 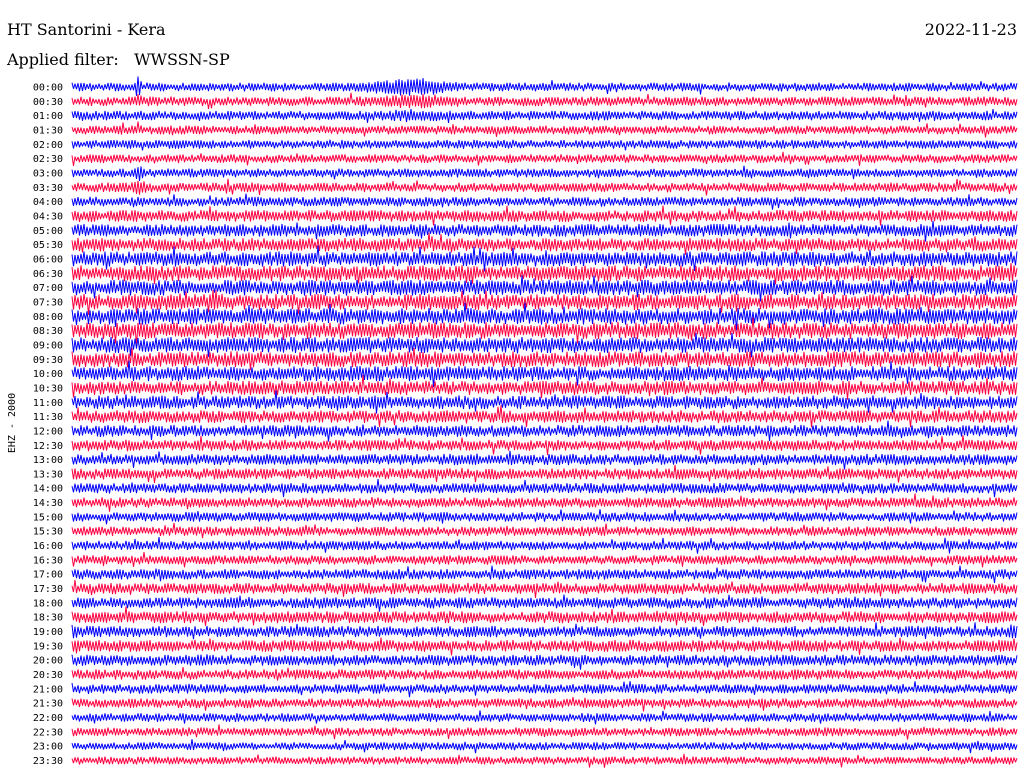 I want to click on row-tick-label: 13:00, so click(x=48, y=460).